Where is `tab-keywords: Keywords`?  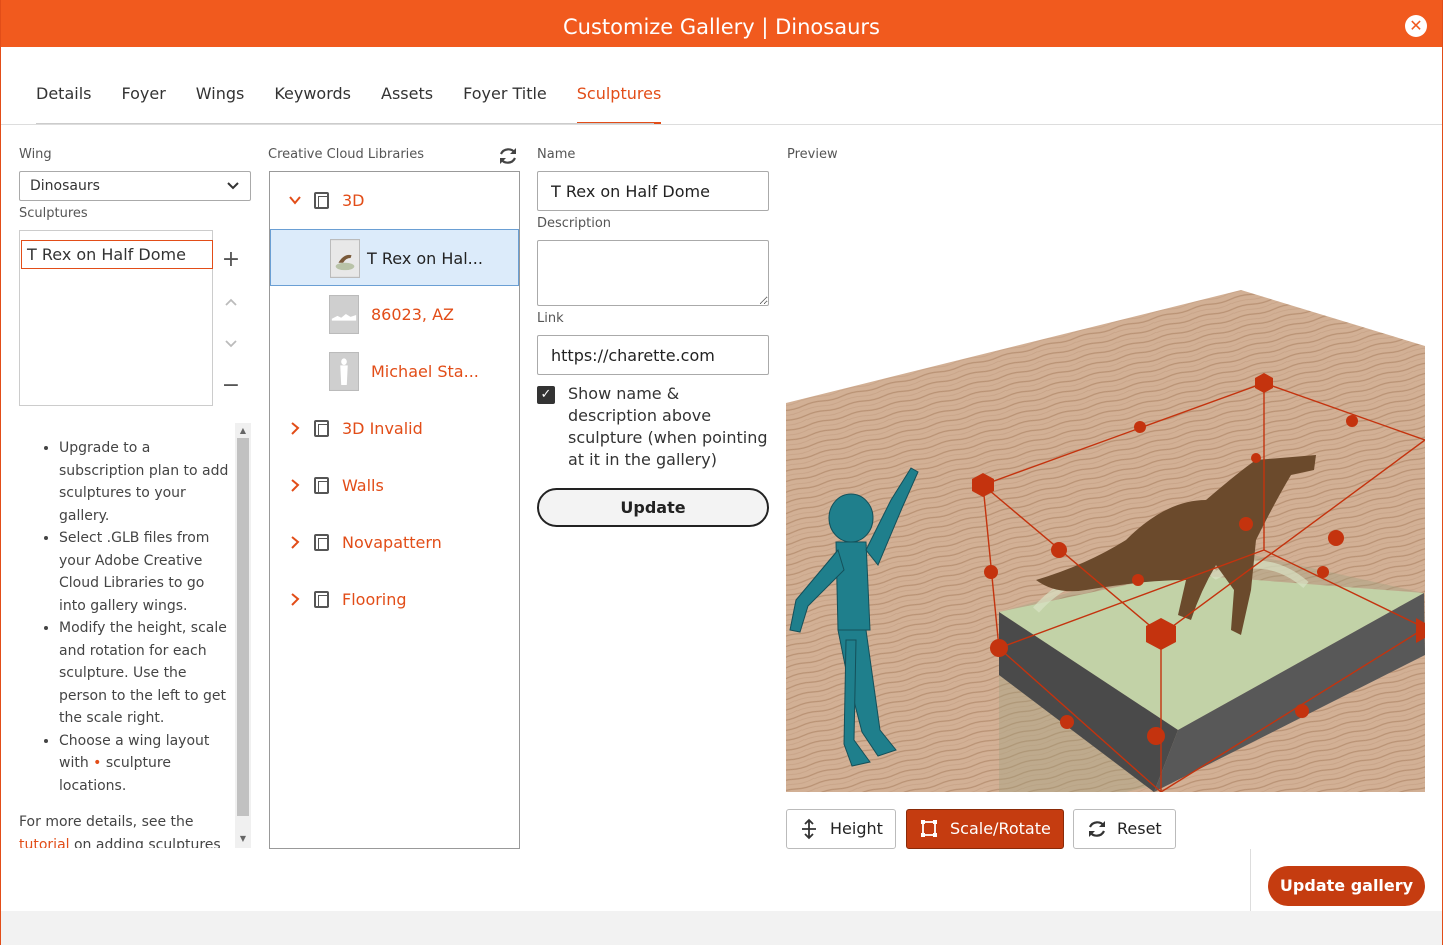 tab-keywords: Keywords is located at coordinates (312, 103).